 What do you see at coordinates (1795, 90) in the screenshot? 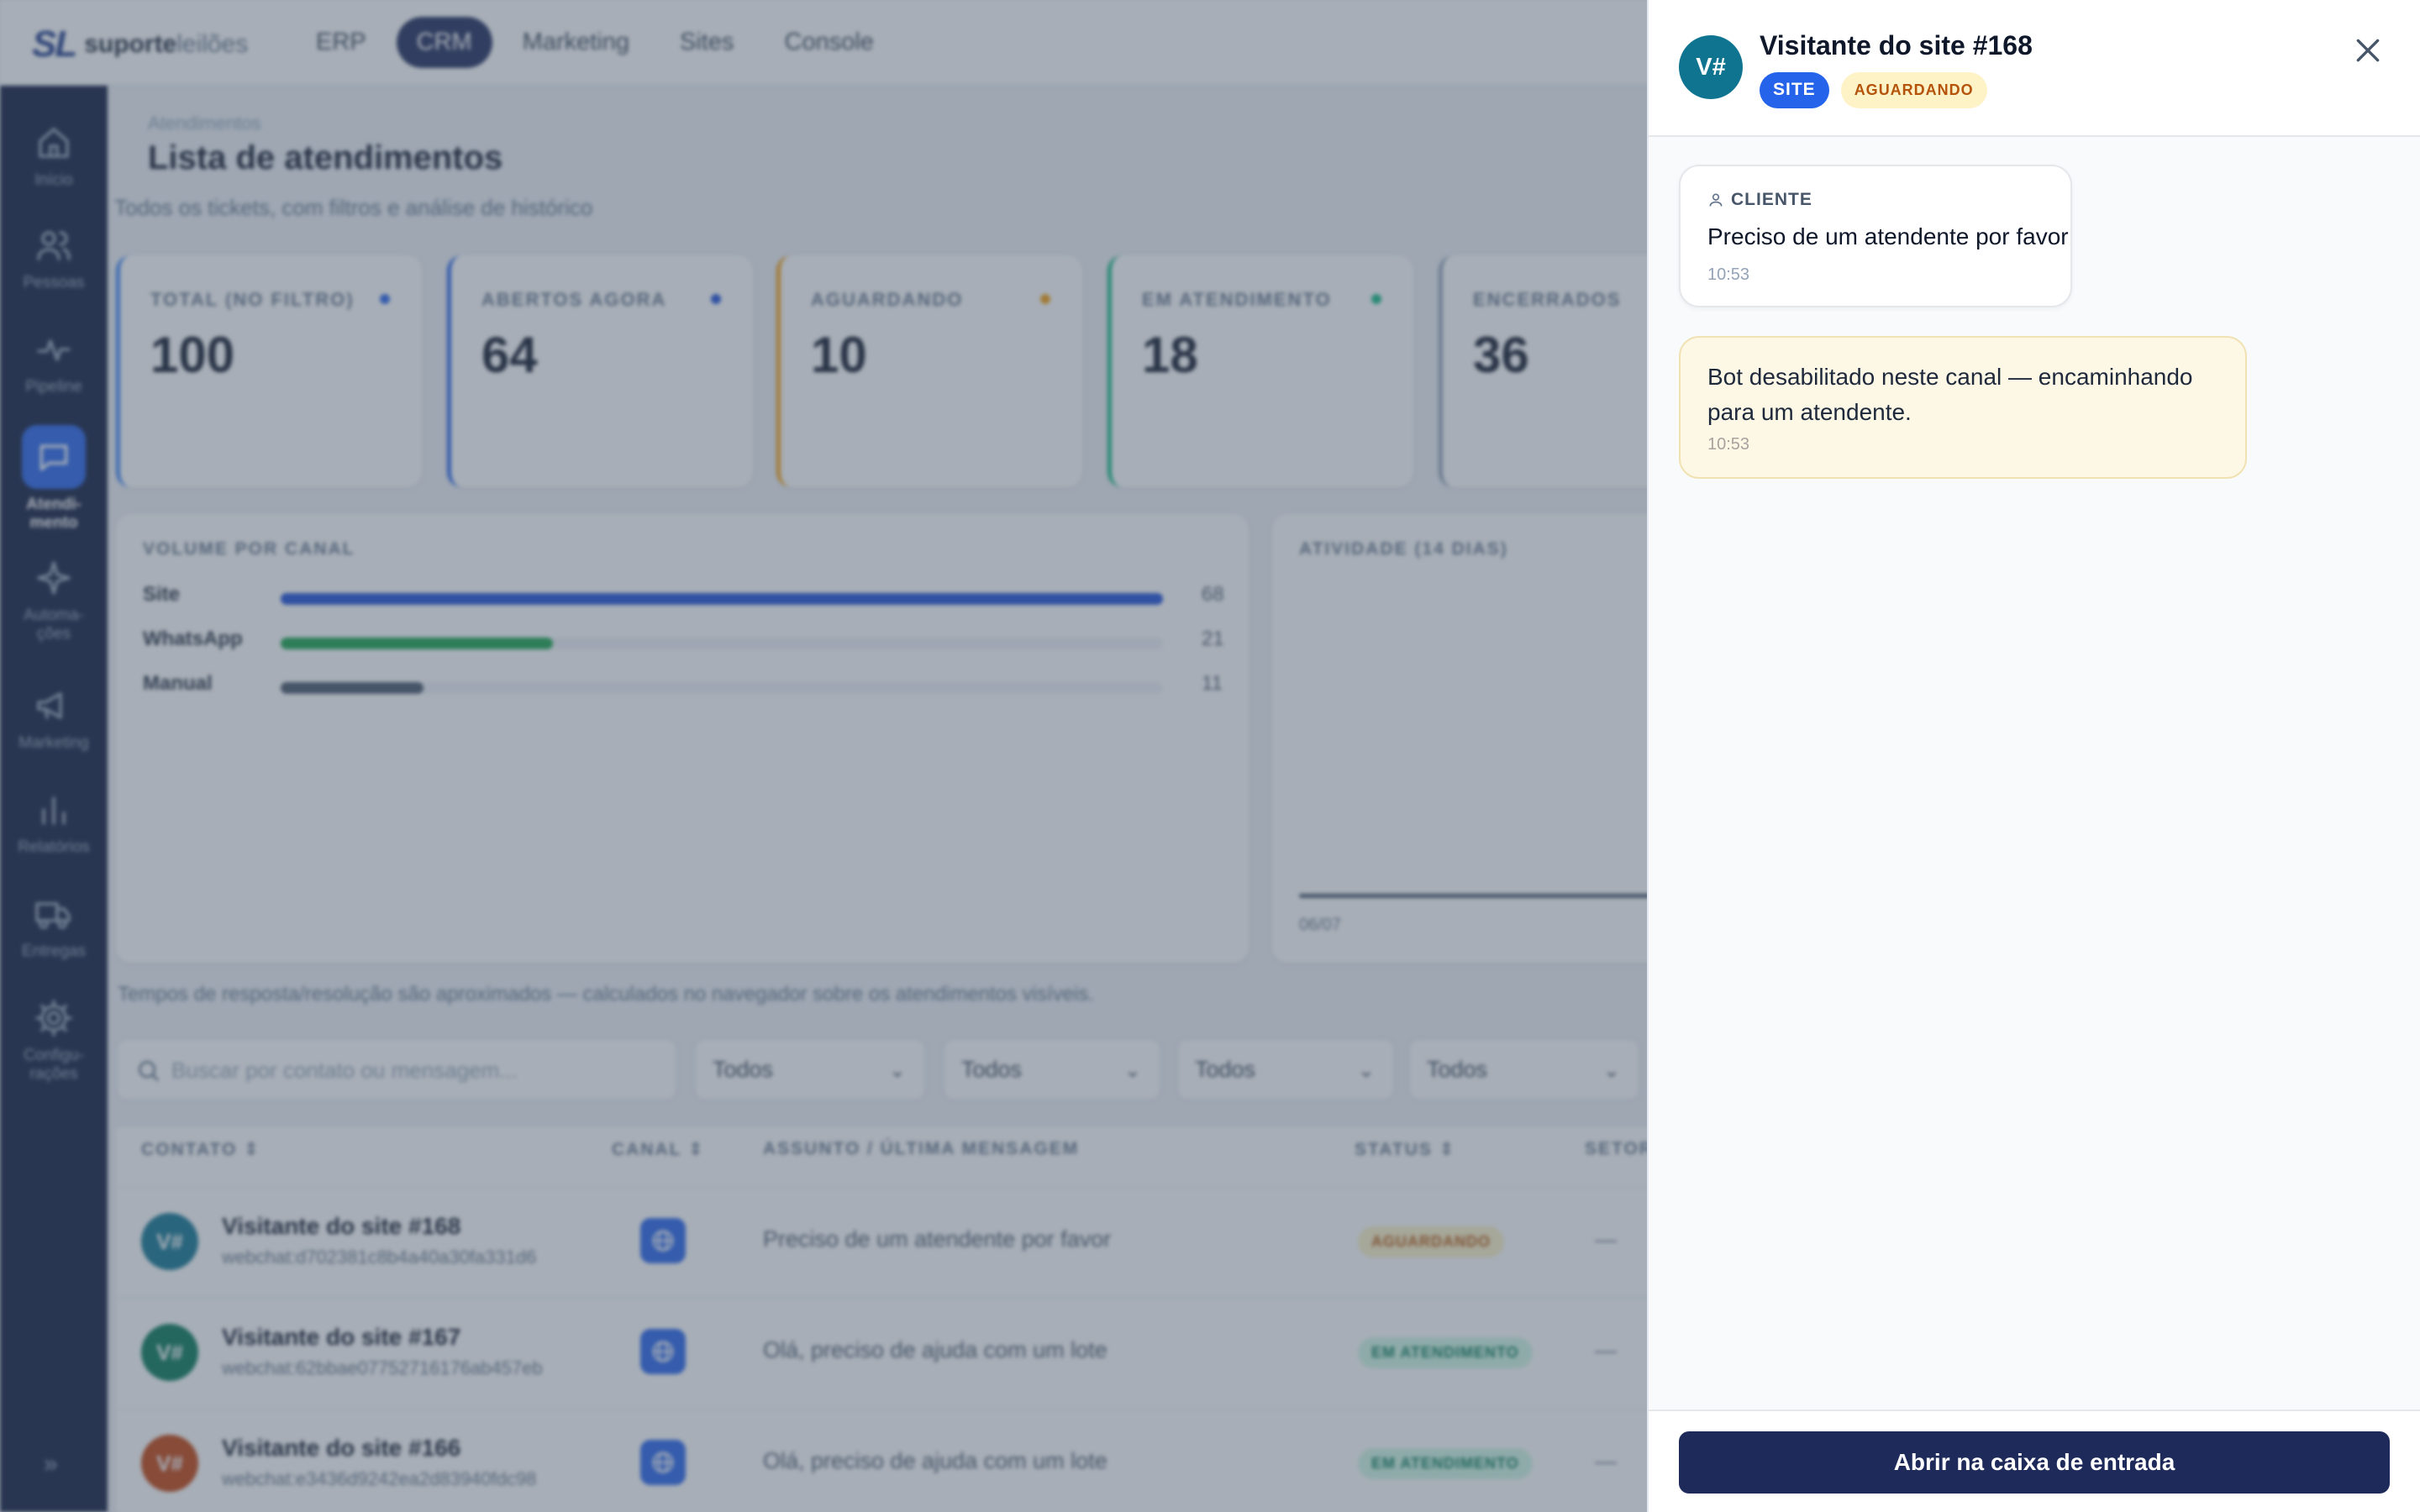
I see `channel-badge: SITE` at bounding box center [1795, 90].